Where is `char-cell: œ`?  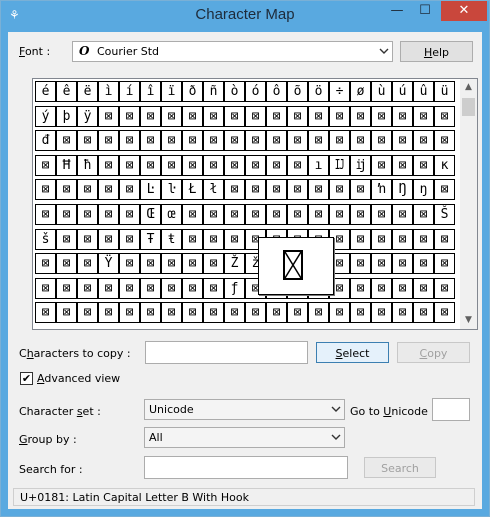
char-cell: œ is located at coordinates (171, 214).